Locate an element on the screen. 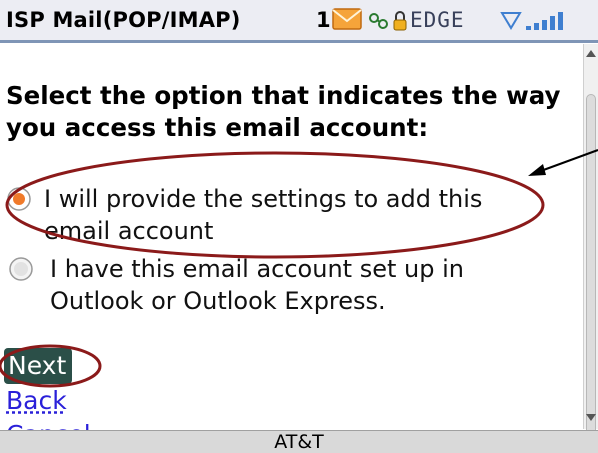 This screenshot has height=453, width=598. scrollbar is located at coordinates (590, 248).